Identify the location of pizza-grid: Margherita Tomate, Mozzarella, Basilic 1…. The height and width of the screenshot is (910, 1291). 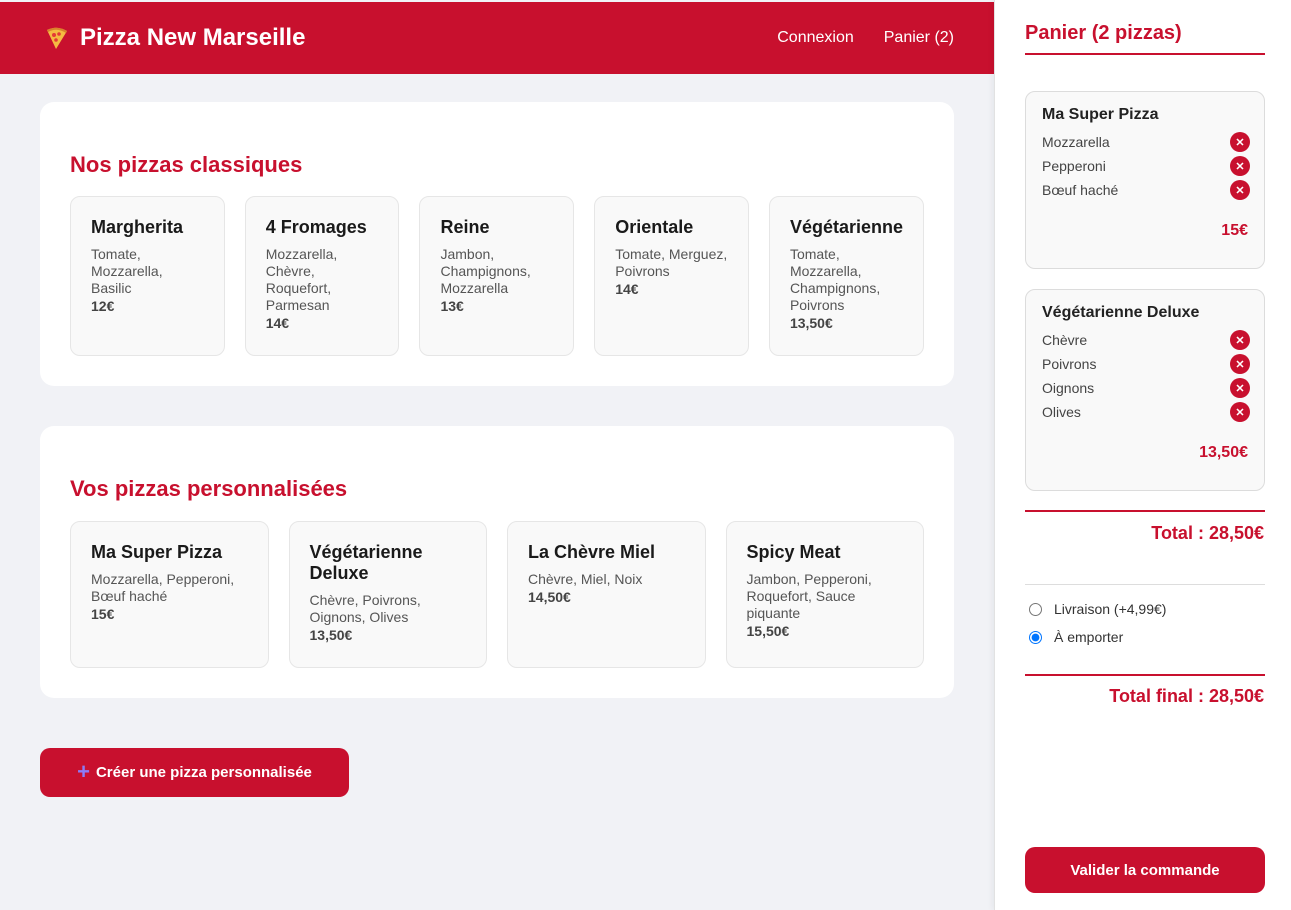
(497, 276).